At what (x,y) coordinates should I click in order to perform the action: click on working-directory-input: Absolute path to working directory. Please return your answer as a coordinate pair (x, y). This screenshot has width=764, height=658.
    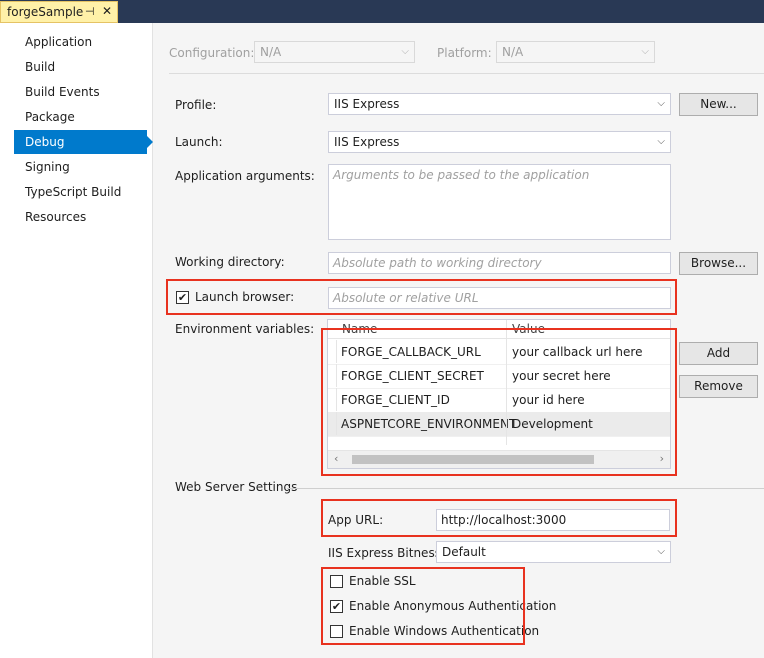
    Looking at the image, I should click on (499, 263).